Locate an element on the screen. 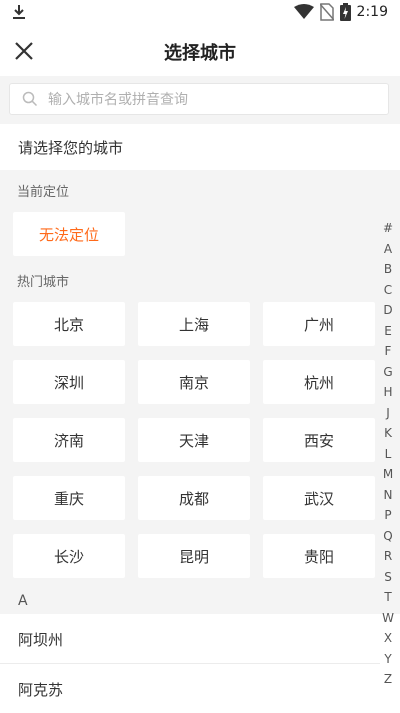 The image size is (400, 713). select-city-prompt: 请选择您的城市 is located at coordinates (200, 147).